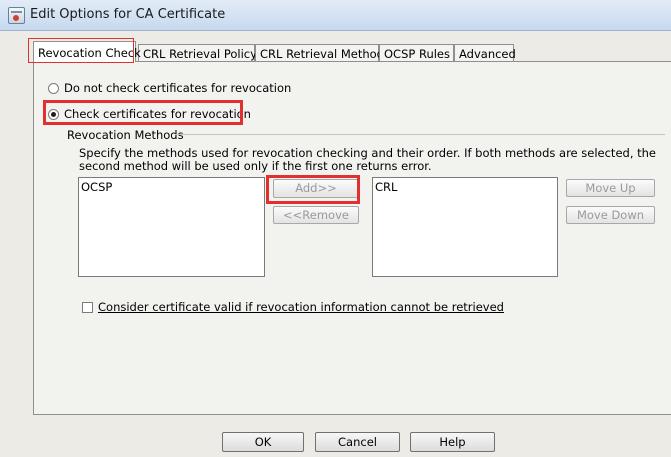 The image size is (671, 457). I want to click on window-title: Edit Options for CA Certificate, so click(128, 14).